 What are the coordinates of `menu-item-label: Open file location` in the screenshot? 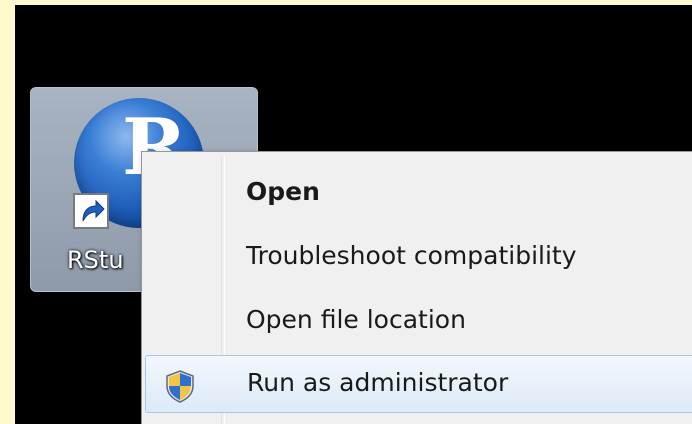 It's located at (356, 319).